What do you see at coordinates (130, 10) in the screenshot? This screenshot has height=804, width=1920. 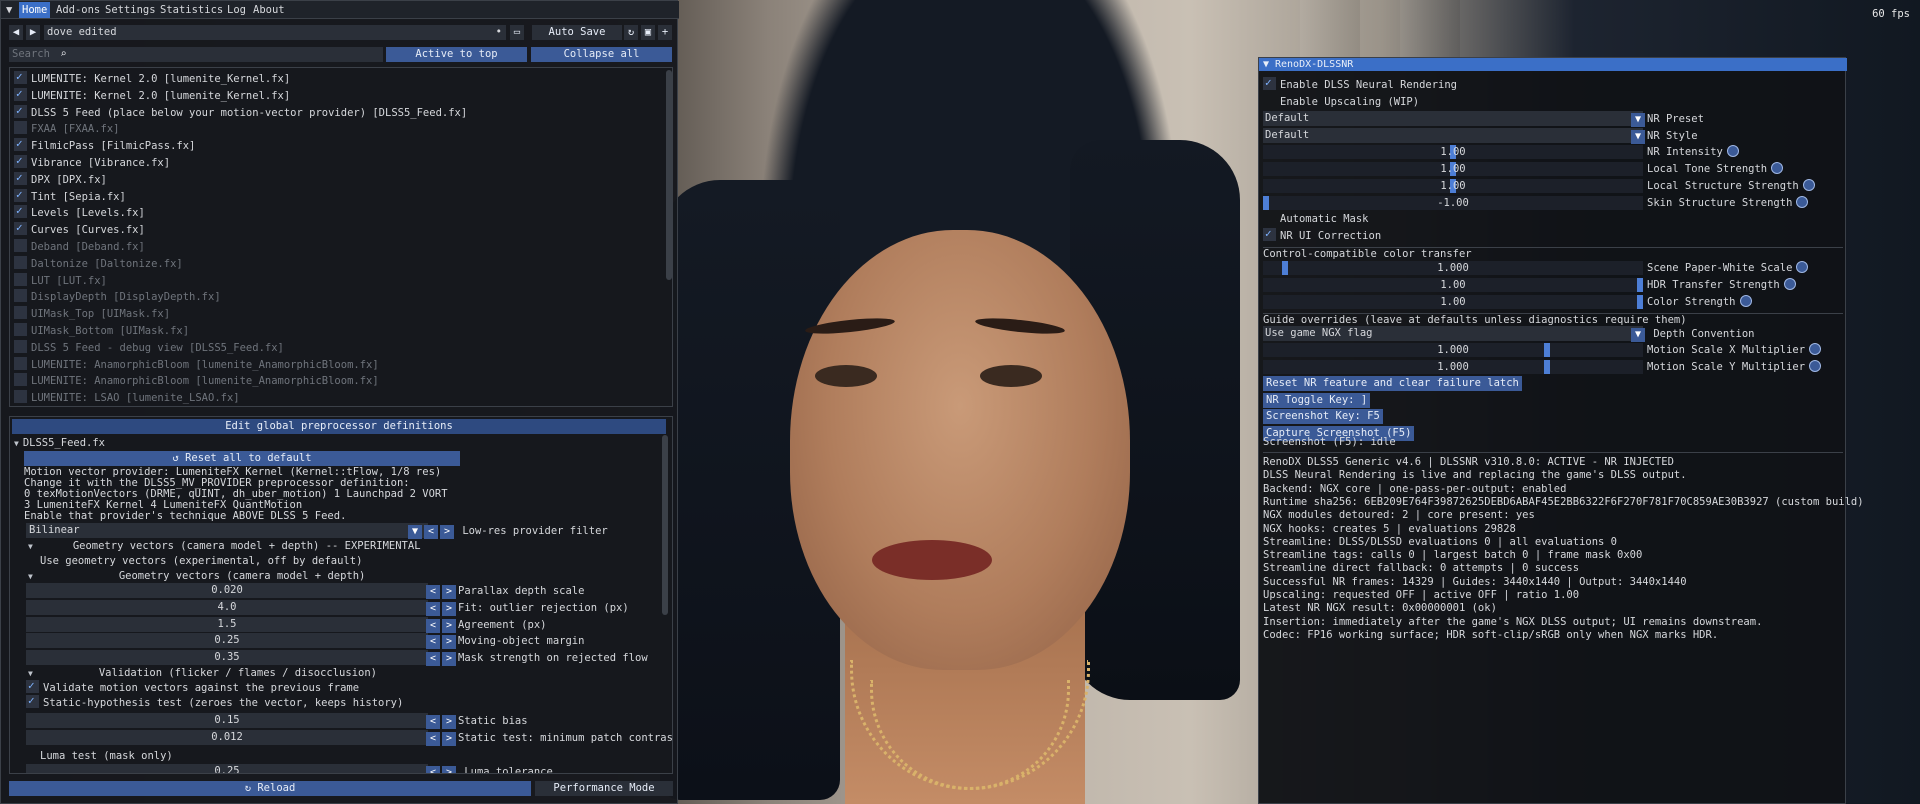 I see `menu-settings: Settings` at bounding box center [130, 10].